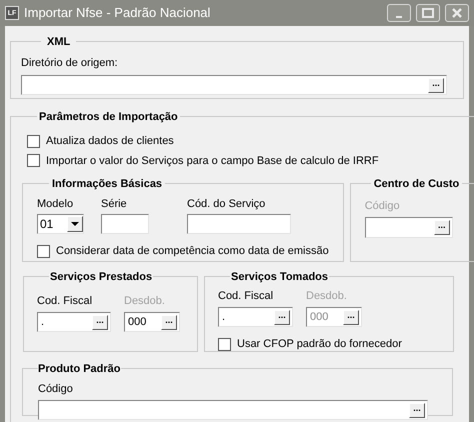  Describe the element at coordinates (114, 204) in the screenshot. I see `field-label: Série` at that location.